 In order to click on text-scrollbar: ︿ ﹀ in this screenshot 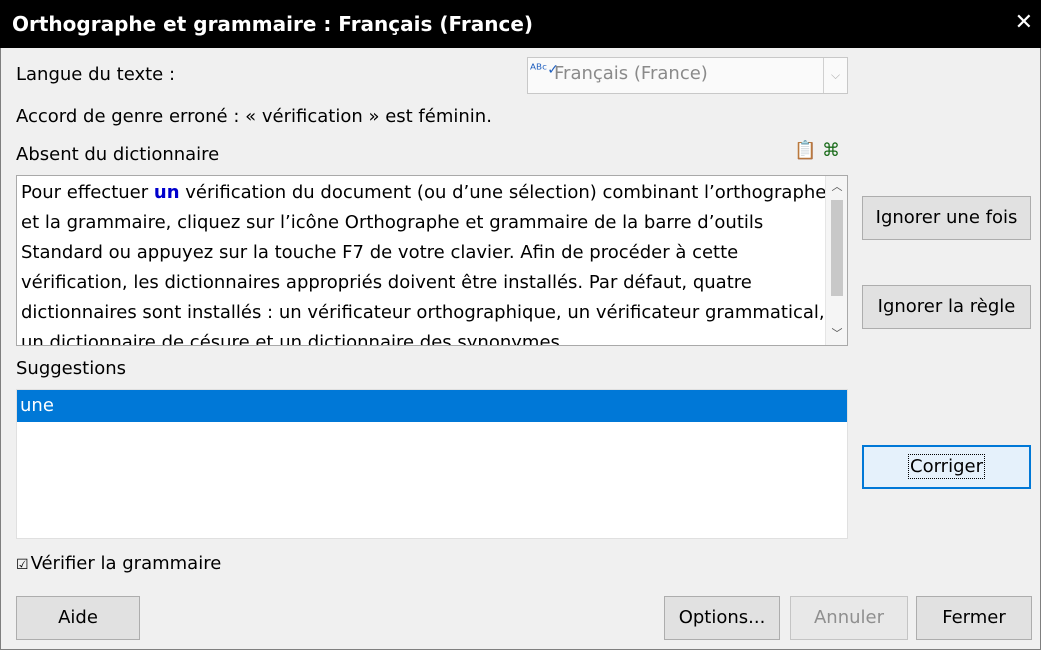, I will do `click(836, 260)`.